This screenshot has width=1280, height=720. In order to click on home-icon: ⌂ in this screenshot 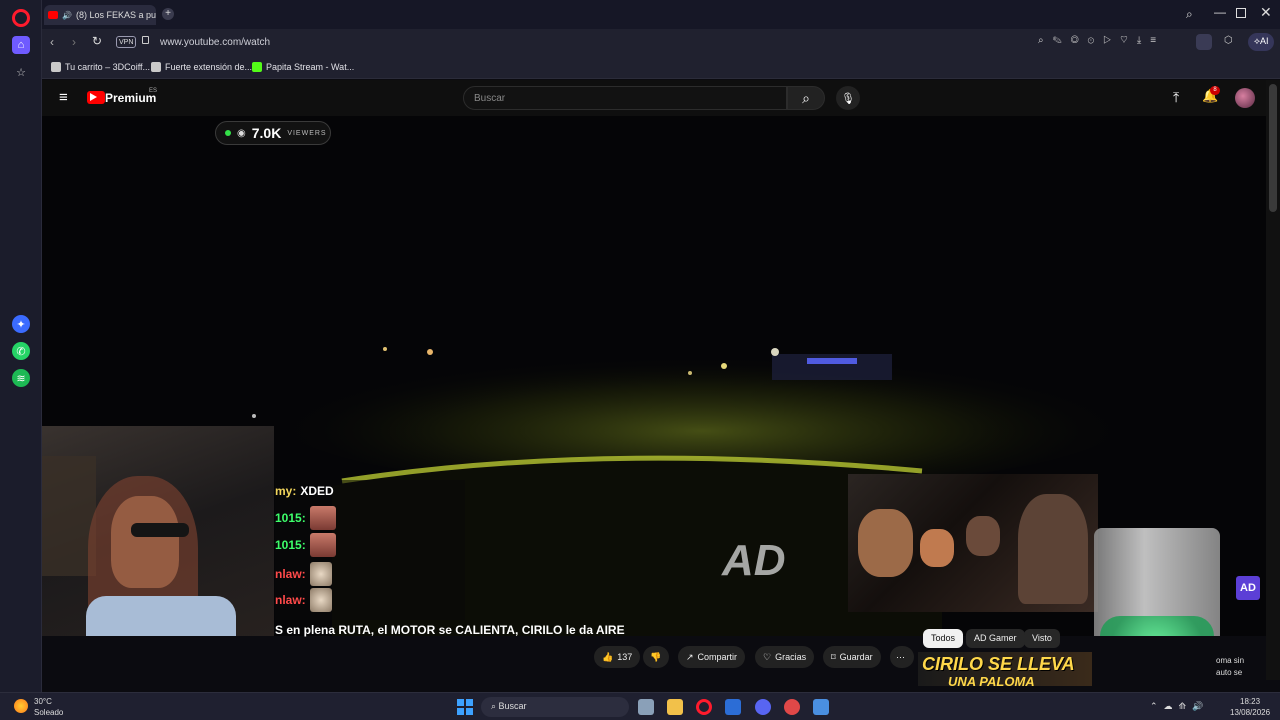, I will do `click(21, 45)`.